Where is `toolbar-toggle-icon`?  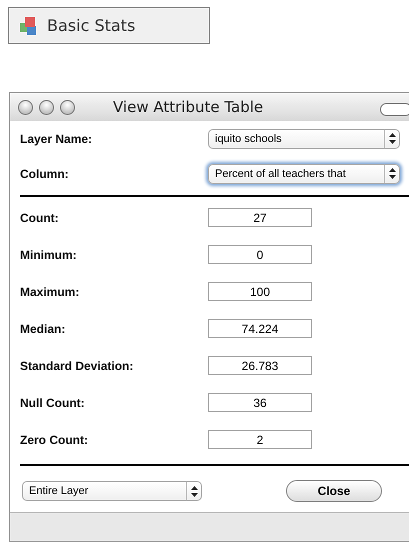
toolbar-toggle-icon is located at coordinates (394, 109).